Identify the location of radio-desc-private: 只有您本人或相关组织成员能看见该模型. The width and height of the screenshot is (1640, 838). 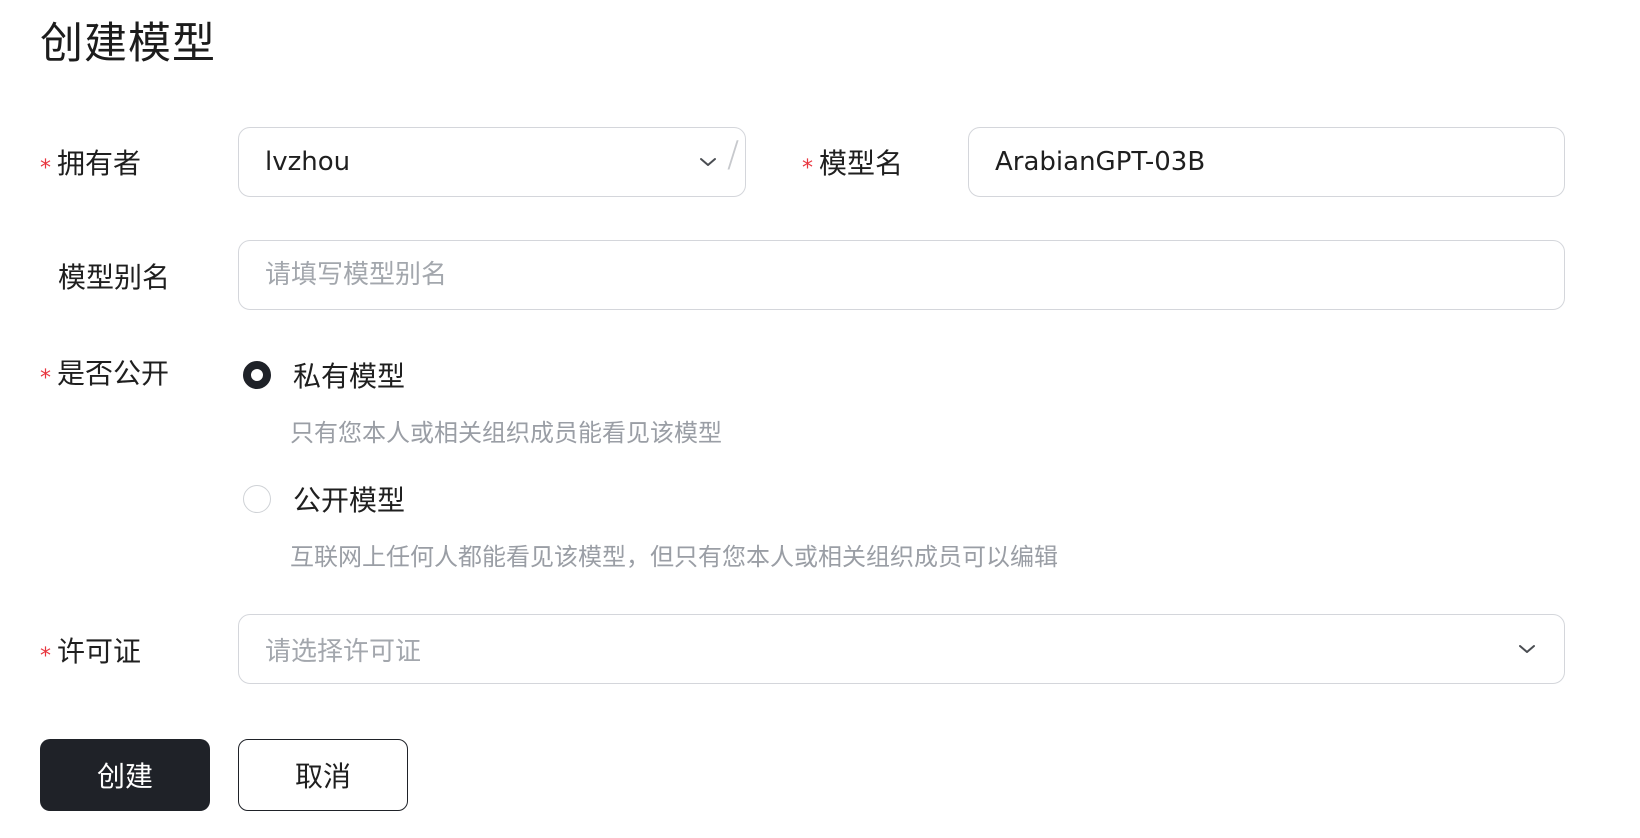
(506, 433).